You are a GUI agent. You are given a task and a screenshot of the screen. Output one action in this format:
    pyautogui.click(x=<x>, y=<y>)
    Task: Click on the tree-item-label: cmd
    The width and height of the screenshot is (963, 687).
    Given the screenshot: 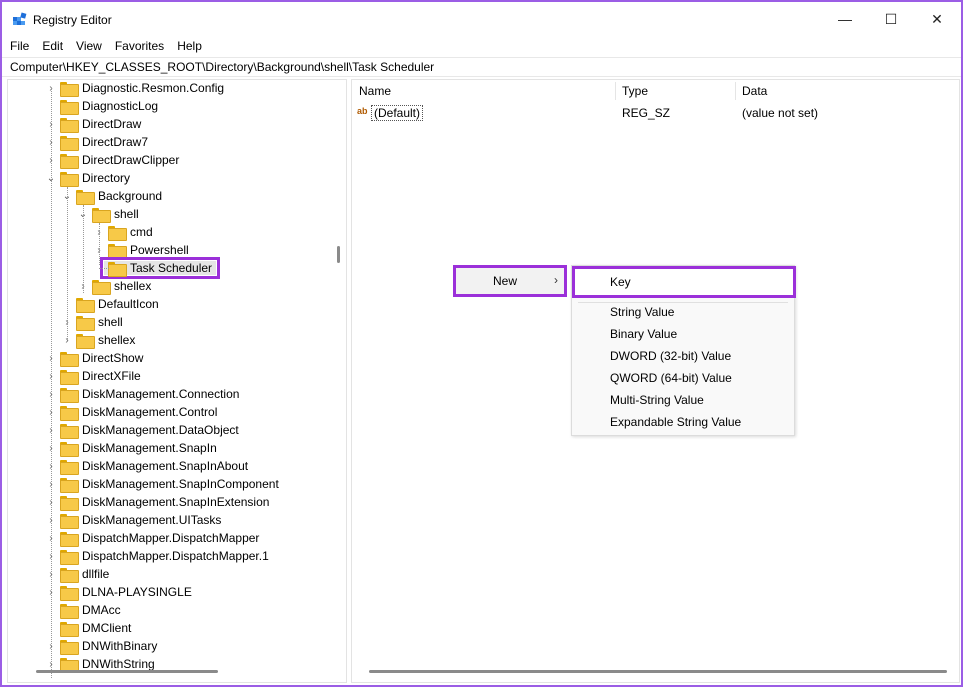 What is the action you would take?
    pyautogui.click(x=141, y=232)
    